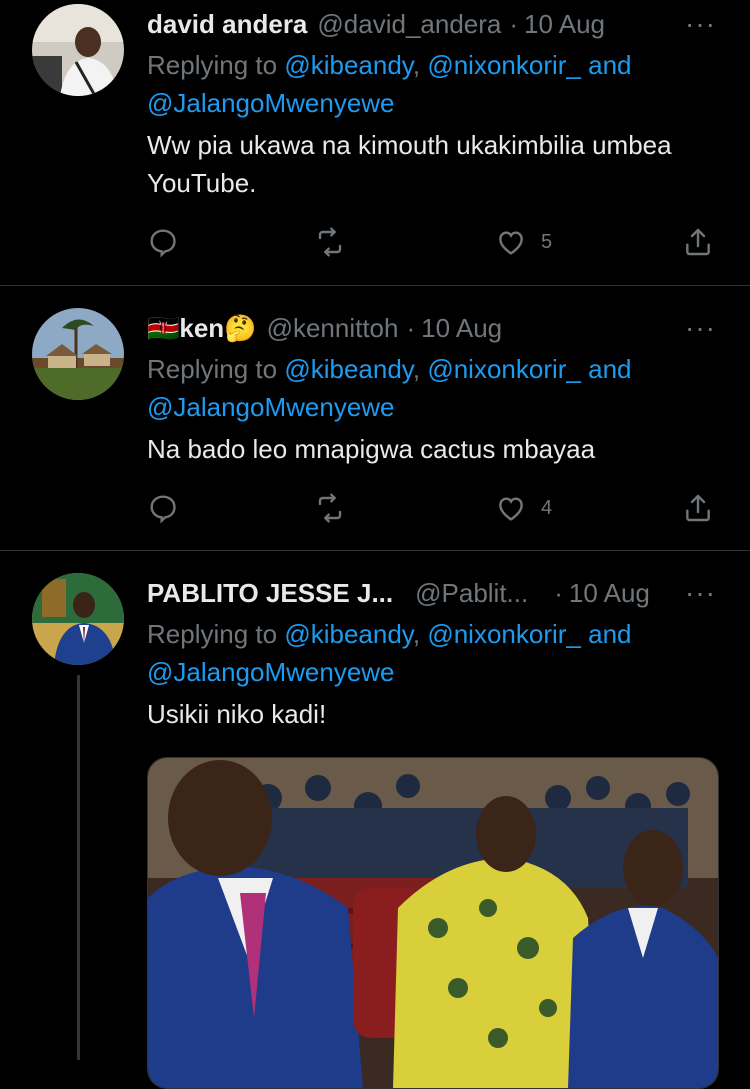 The width and height of the screenshot is (750, 1089). I want to click on like-count: 4, so click(547, 507).